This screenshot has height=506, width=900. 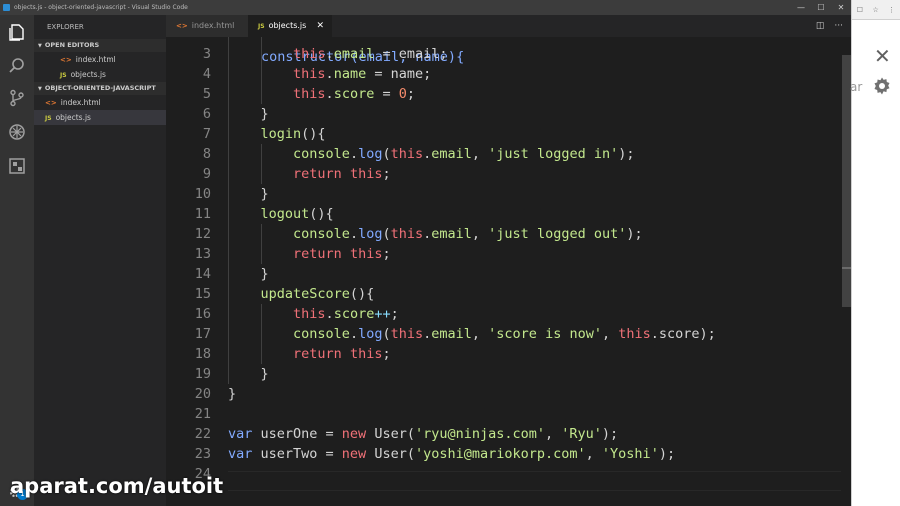 I want to click on code-token: userTwo =, so click(x=297, y=454).